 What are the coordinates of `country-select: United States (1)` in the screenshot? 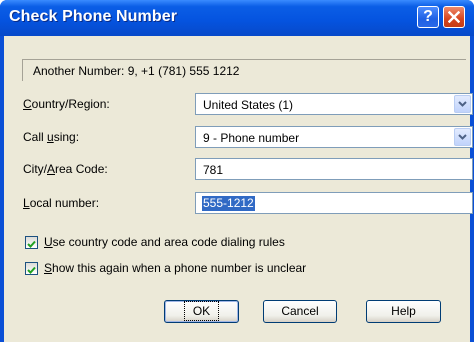 It's located at (334, 104).